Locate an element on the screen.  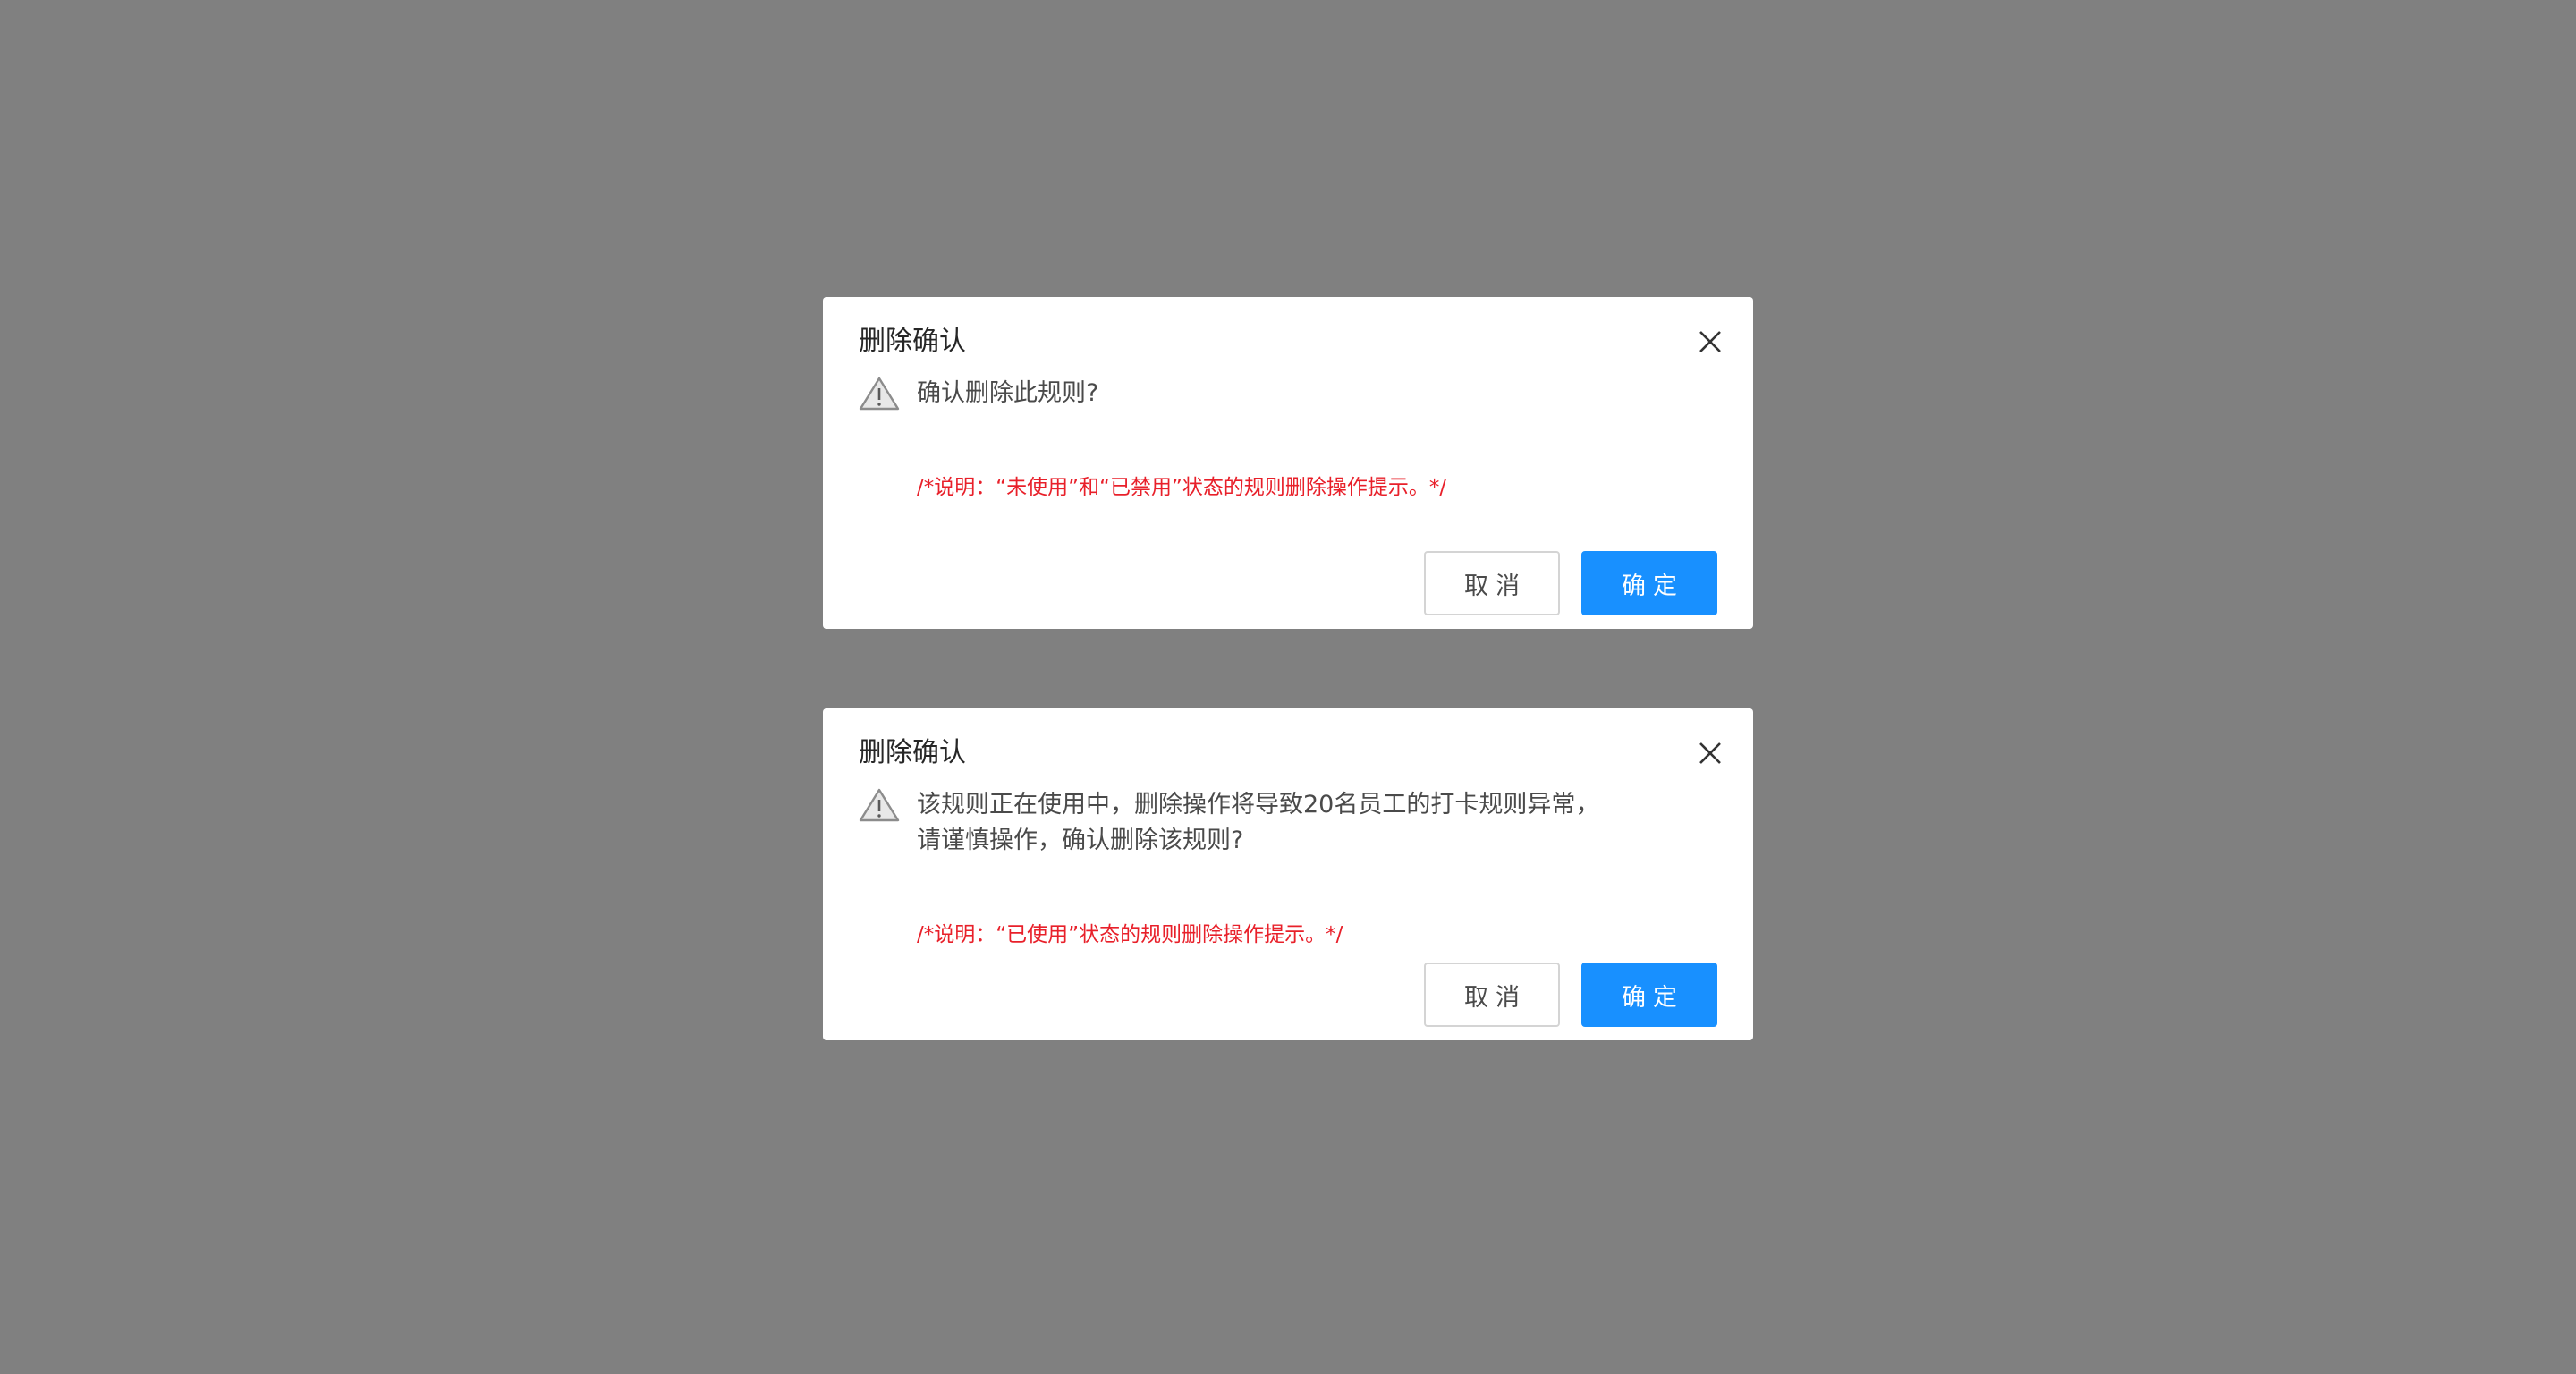
dialog-note: /*说明：“已使用”状态的规则删除操作提示。*/ is located at coordinates (1130, 934).